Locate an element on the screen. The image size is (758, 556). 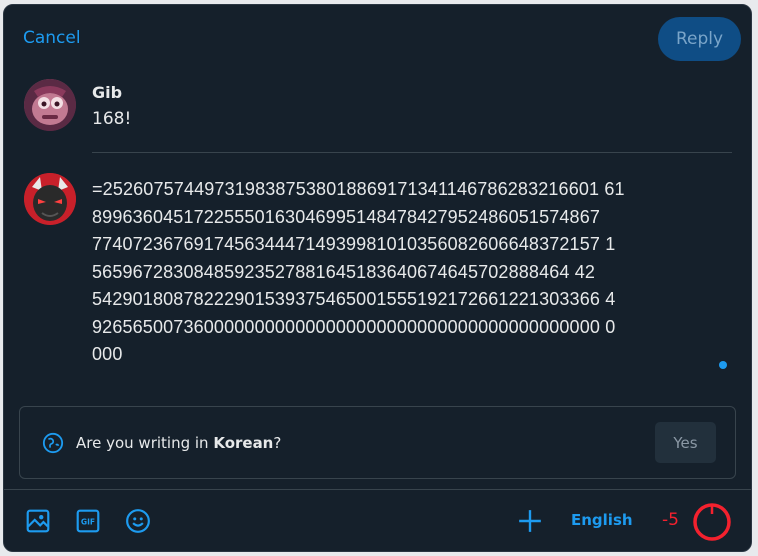
user-avatar is located at coordinates (50, 199).